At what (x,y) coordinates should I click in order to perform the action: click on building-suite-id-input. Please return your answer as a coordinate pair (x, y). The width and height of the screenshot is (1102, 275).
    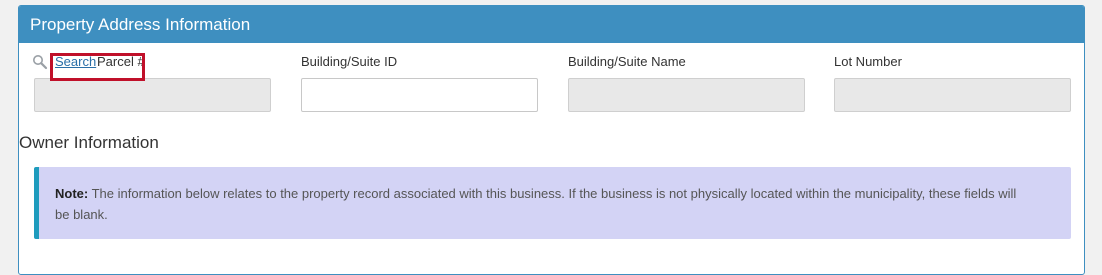
    Looking at the image, I should click on (419, 95).